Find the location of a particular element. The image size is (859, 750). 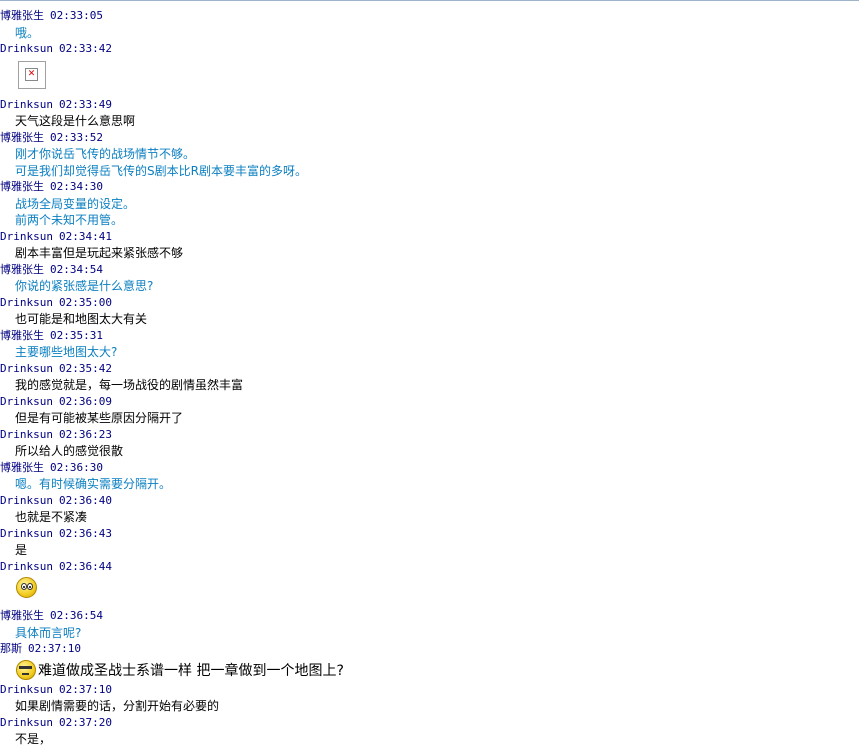

message-time: 02:37:20 is located at coordinates (85, 722).